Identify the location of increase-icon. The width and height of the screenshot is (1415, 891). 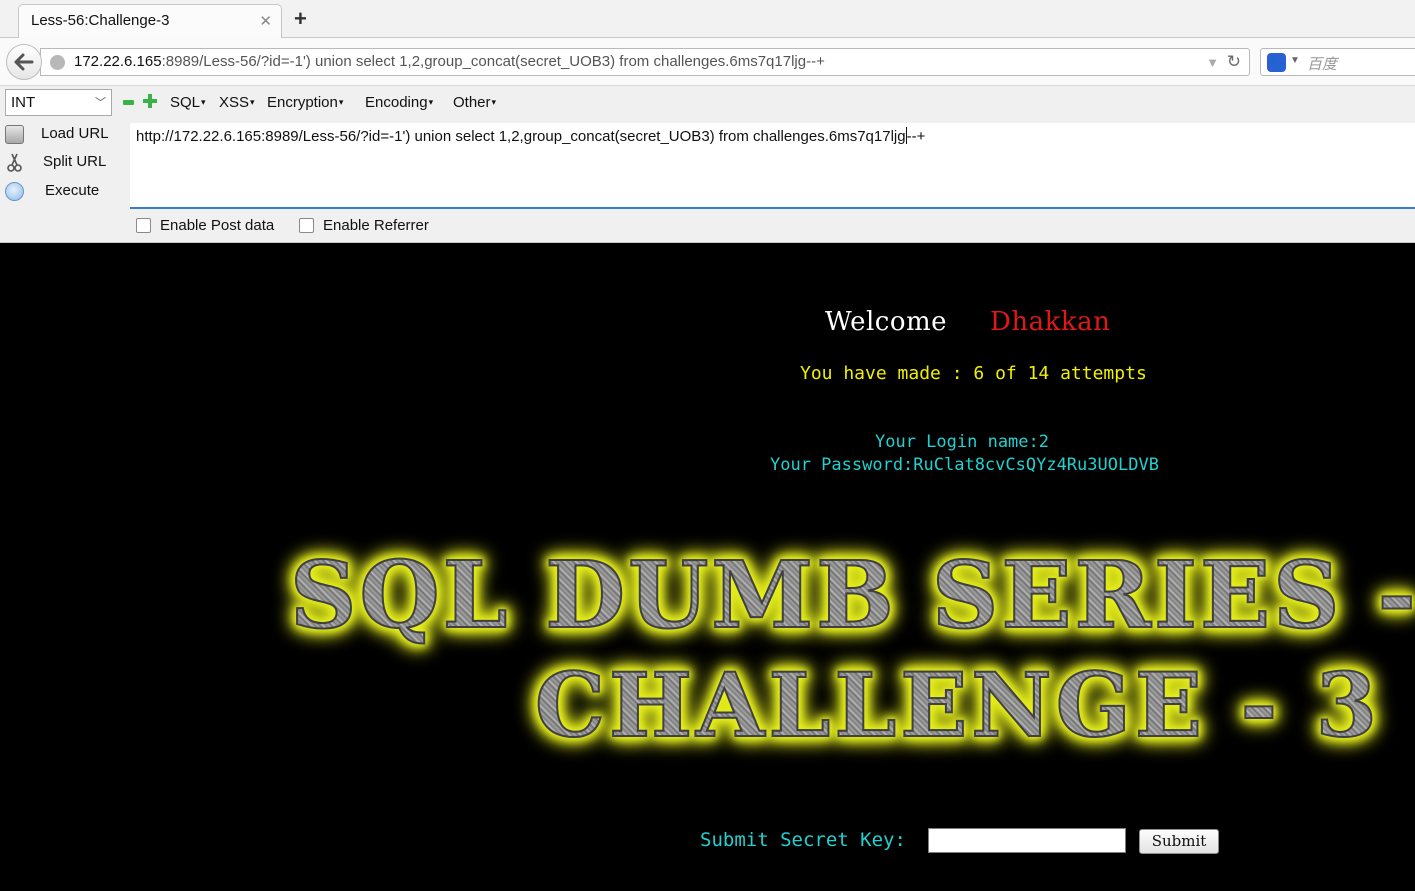
(150, 101).